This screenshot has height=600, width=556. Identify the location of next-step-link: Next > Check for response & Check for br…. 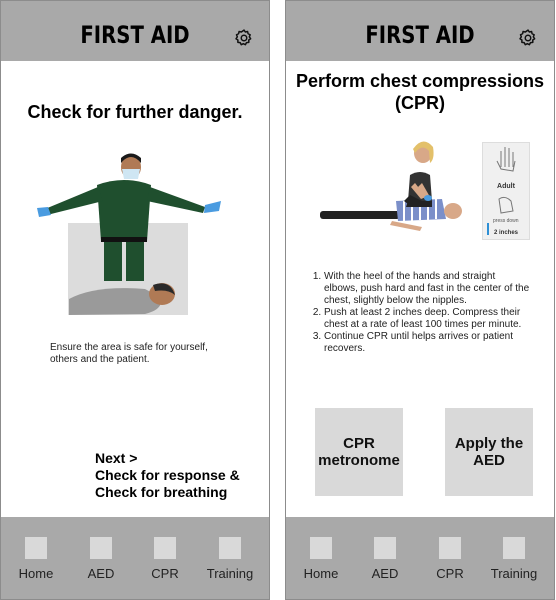
(180, 475).